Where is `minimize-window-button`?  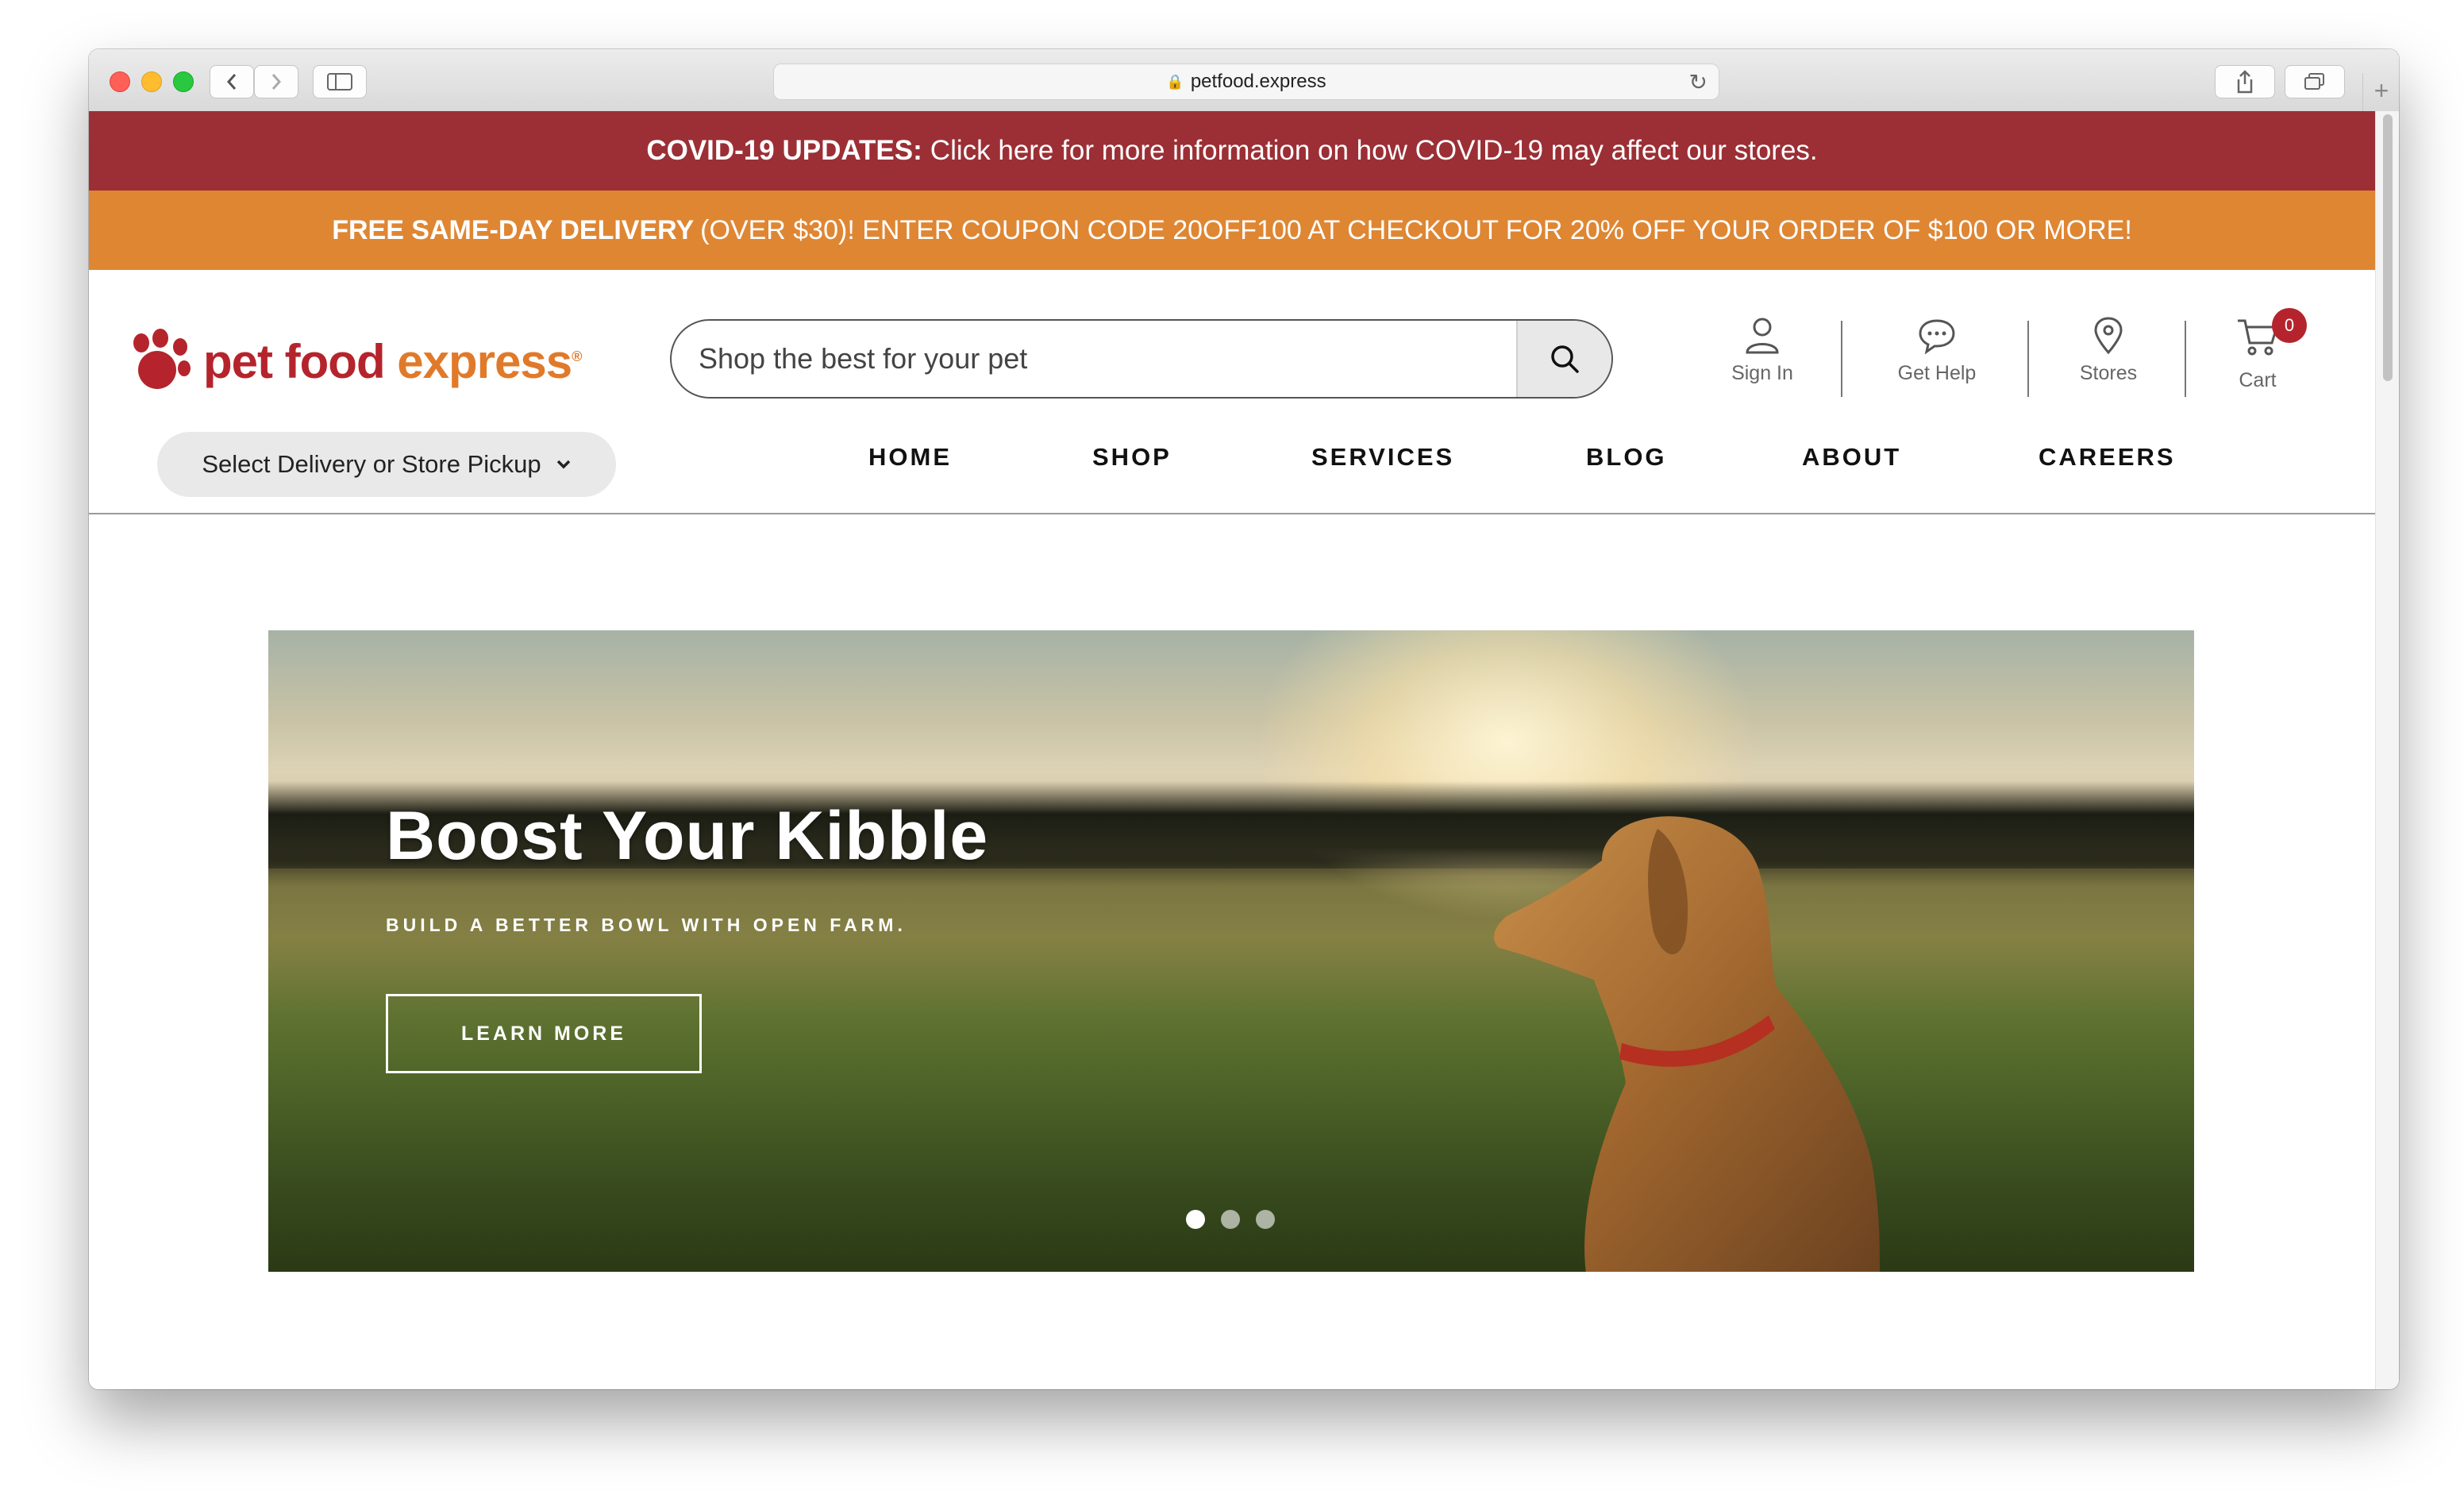 minimize-window-button is located at coordinates (151, 81).